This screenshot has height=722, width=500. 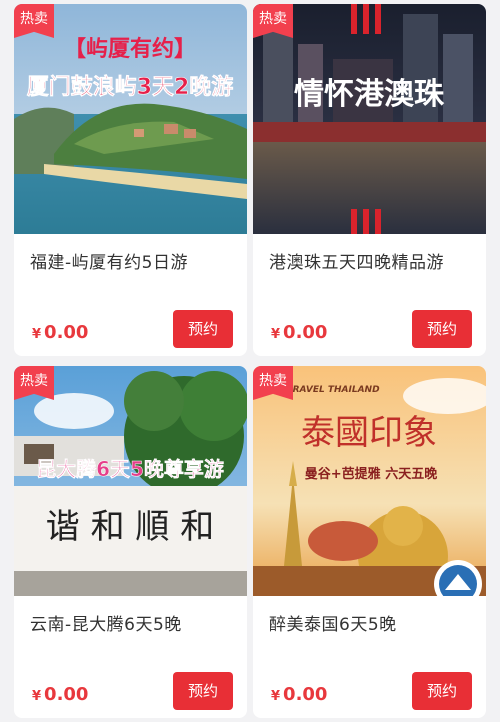 I want to click on image-caption-secondary: 谐 和 順 和, so click(x=130, y=527).